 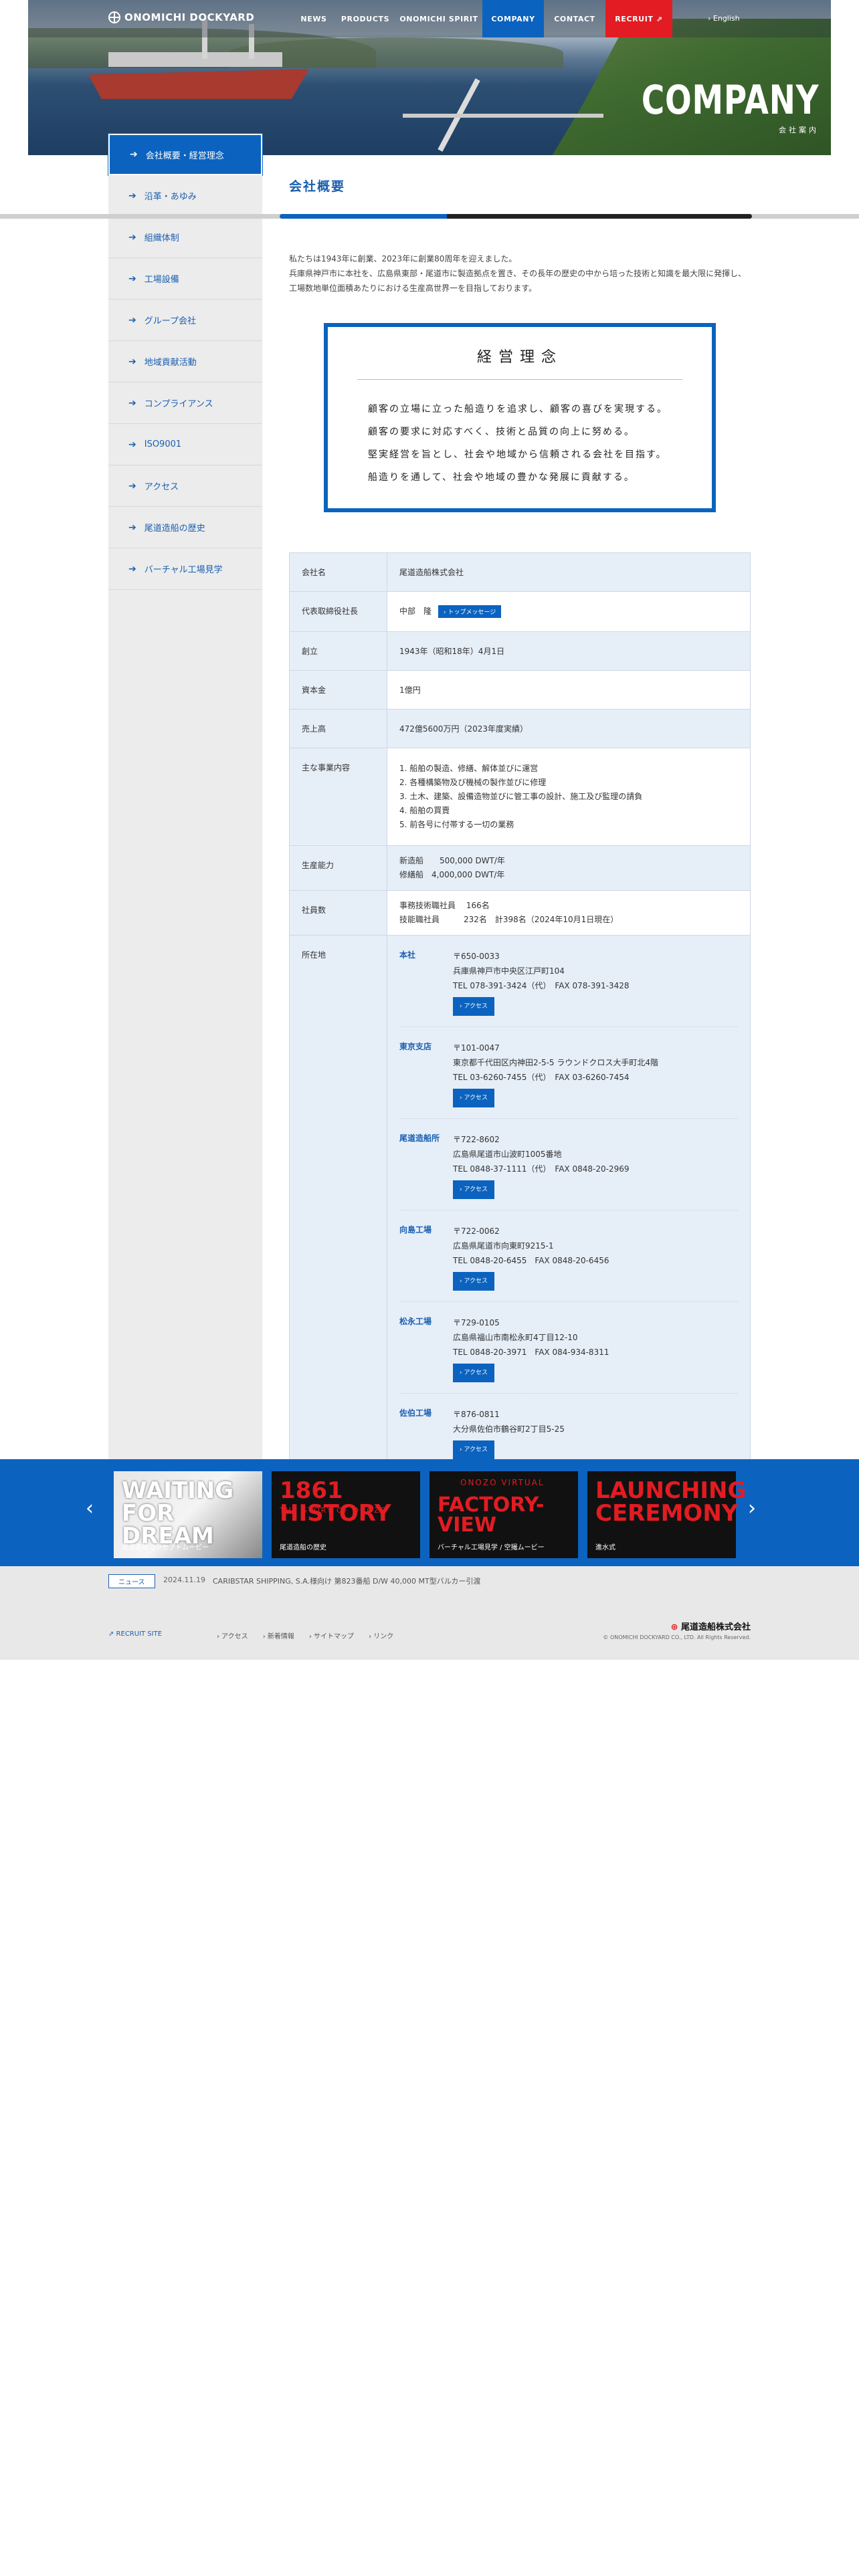 What do you see at coordinates (338, 729) in the screenshot?
I see `table-key: 売上高` at bounding box center [338, 729].